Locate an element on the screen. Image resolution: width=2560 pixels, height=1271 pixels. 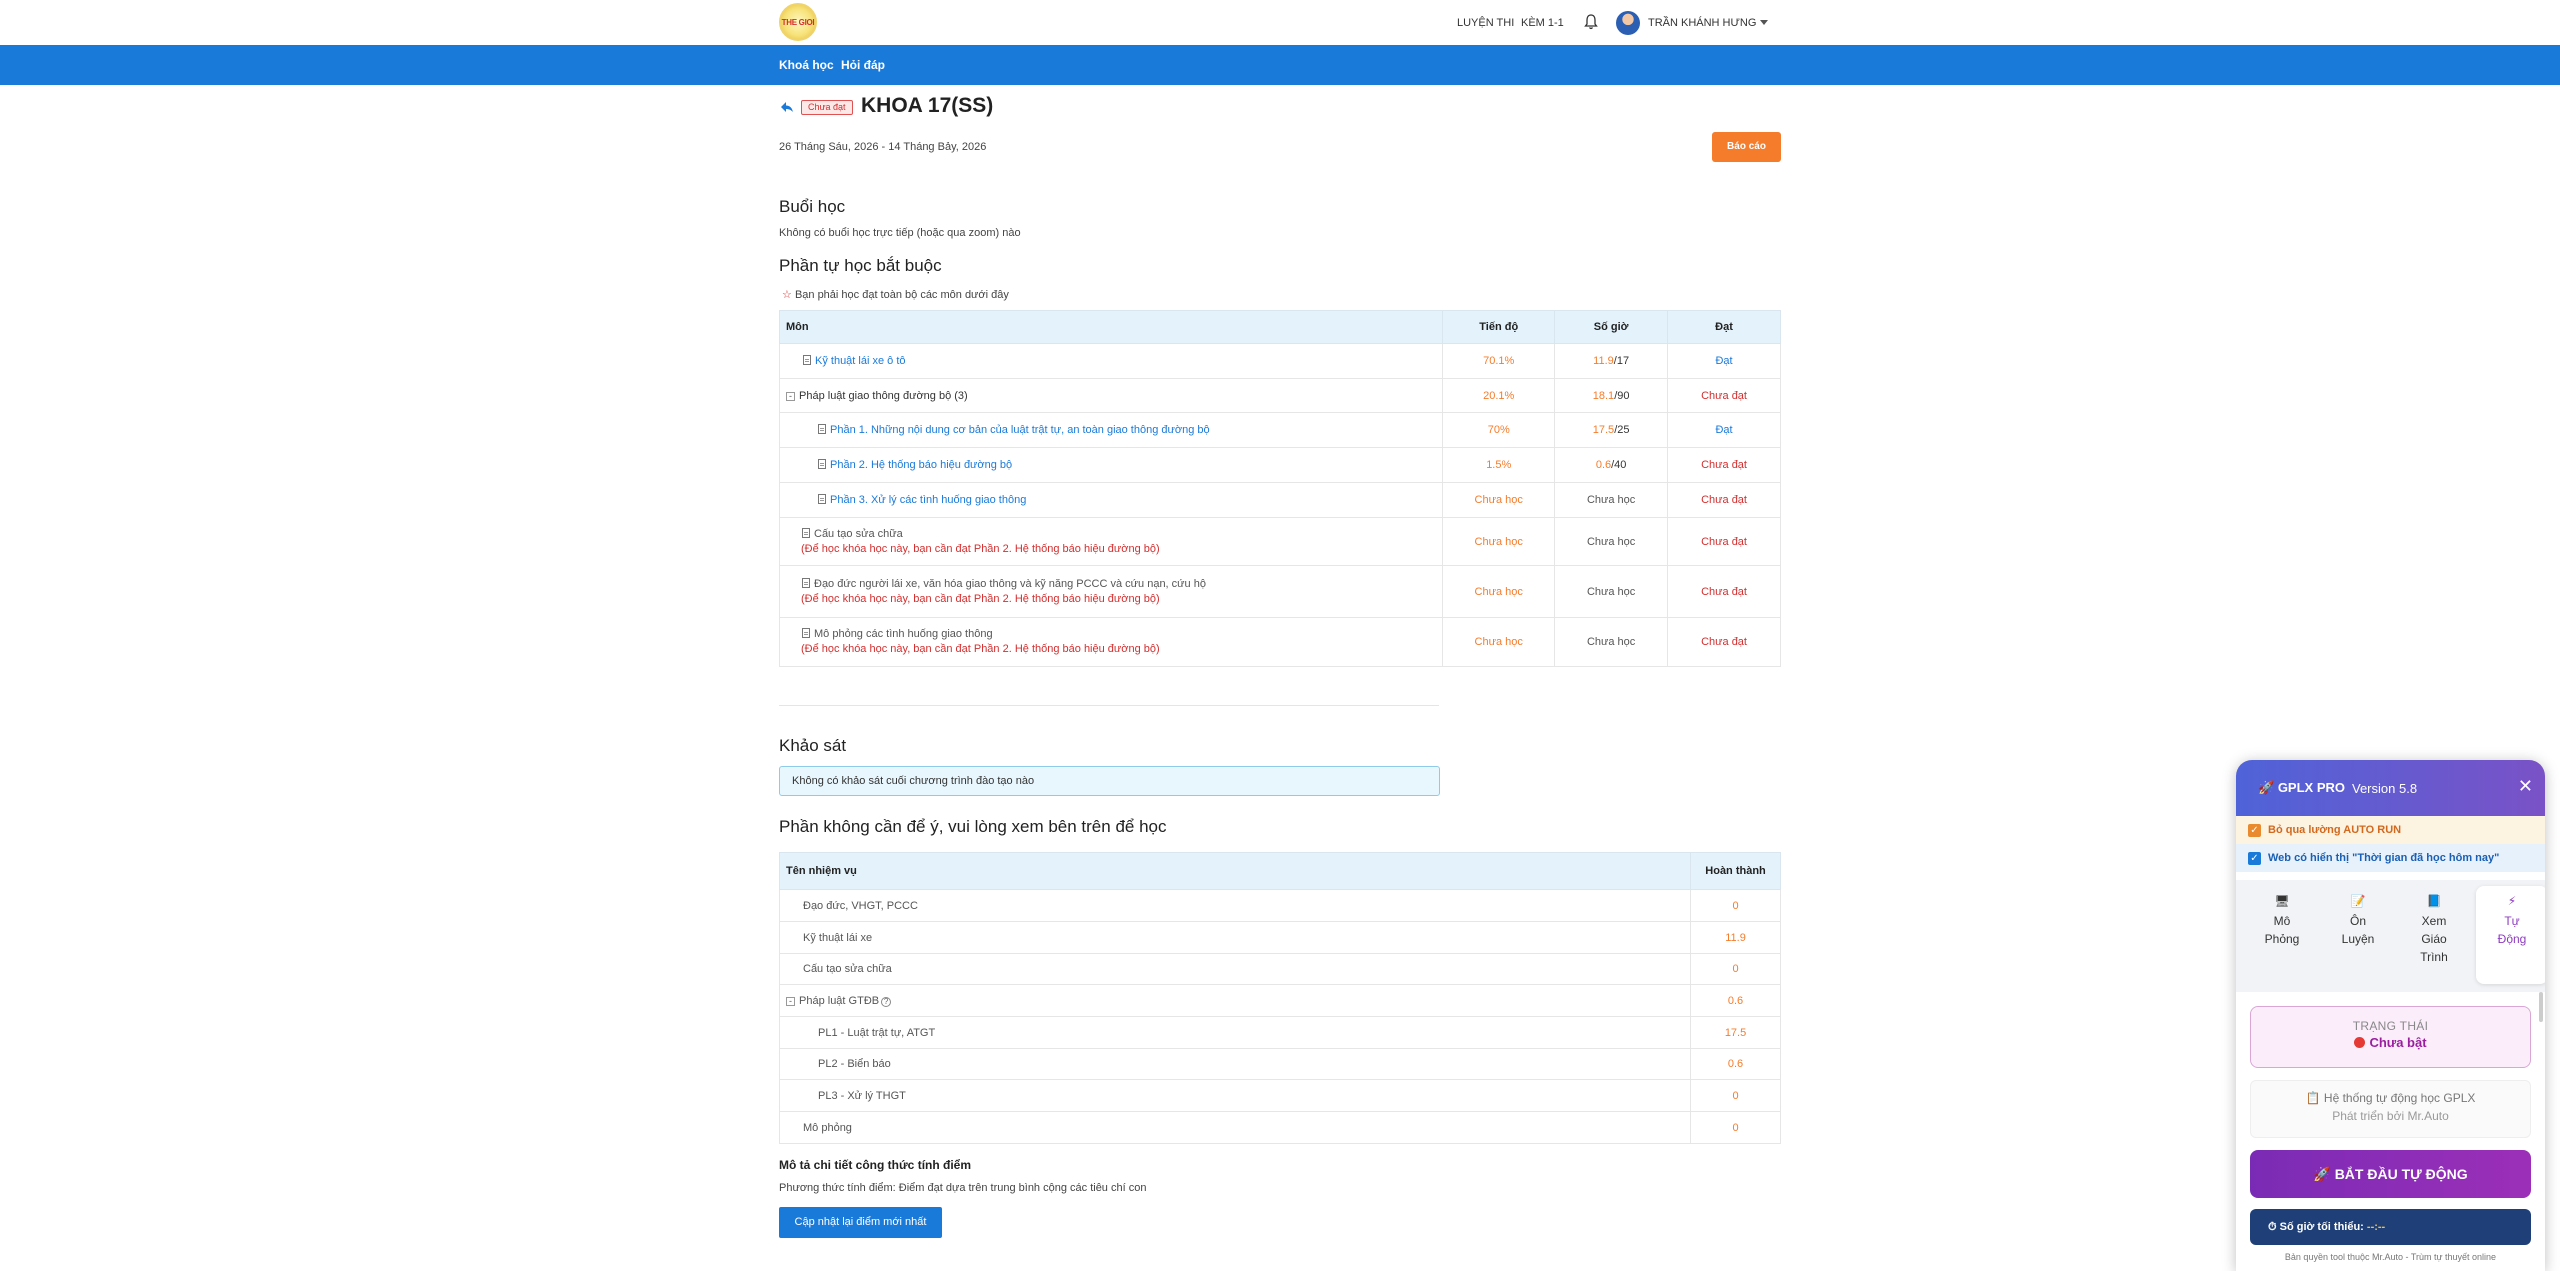
nav-luyen-thi: LUYỆN THI is located at coordinates (1485, 22).